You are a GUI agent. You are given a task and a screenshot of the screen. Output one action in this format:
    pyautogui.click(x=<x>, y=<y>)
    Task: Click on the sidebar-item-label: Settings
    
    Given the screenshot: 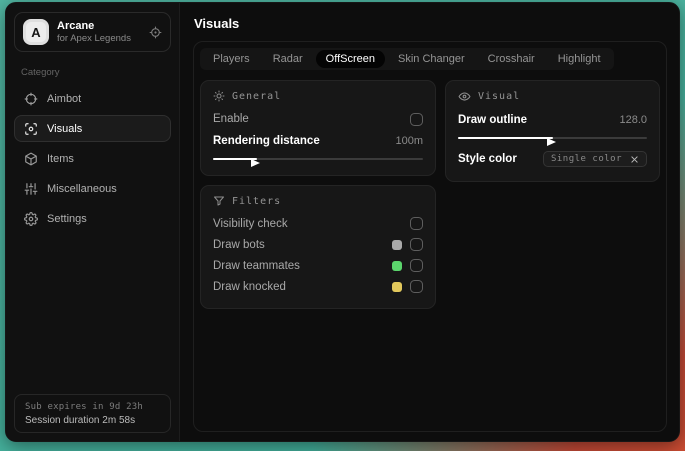 What is the action you would take?
    pyautogui.click(x=67, y=218)
    